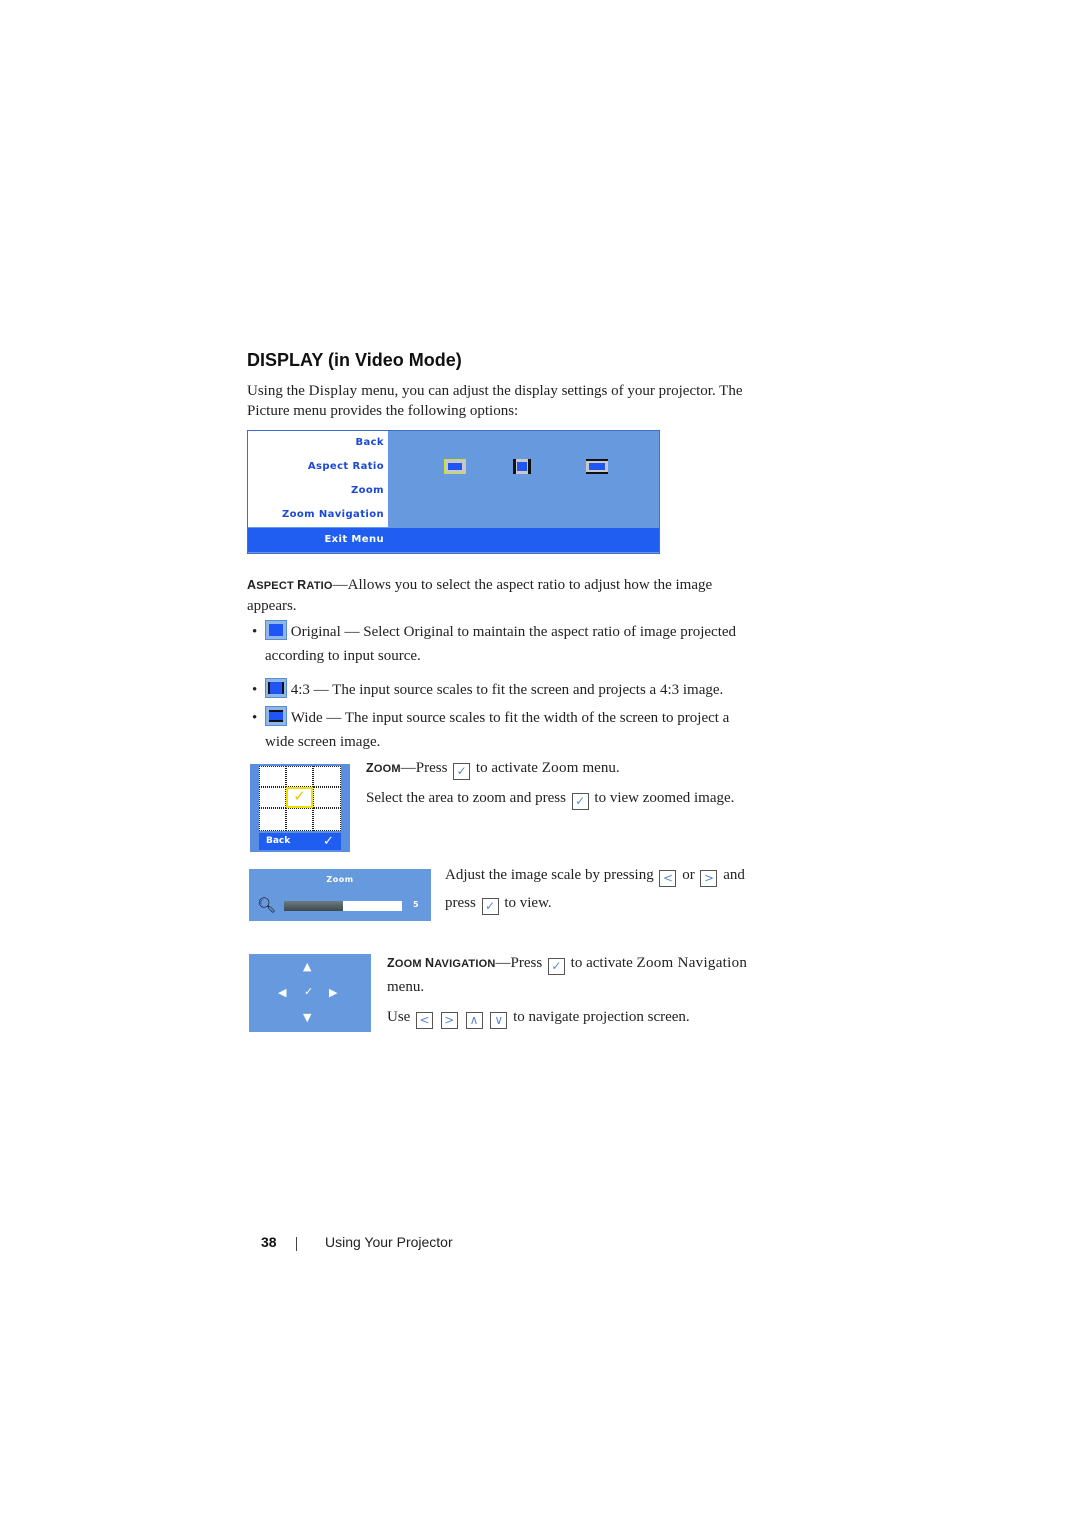 The height and width of the screenshot is (1528, 1080). I want to click on arrow-down-icon: ▼, so click(307, 1017).